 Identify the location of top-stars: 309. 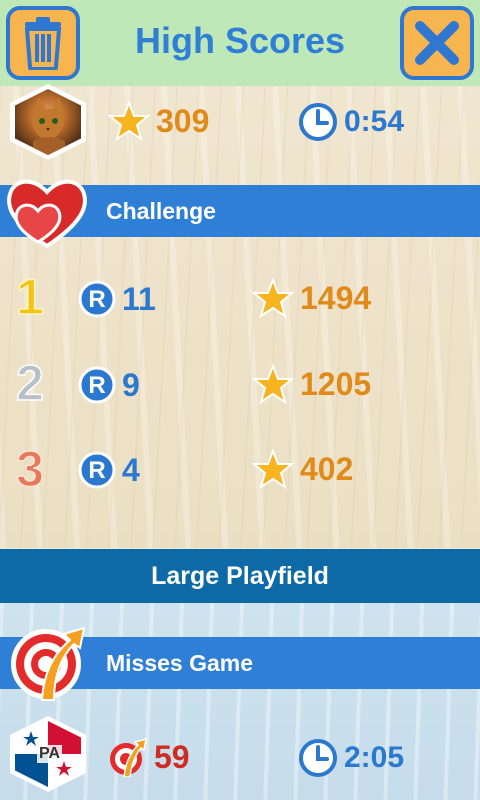
(158, 121).